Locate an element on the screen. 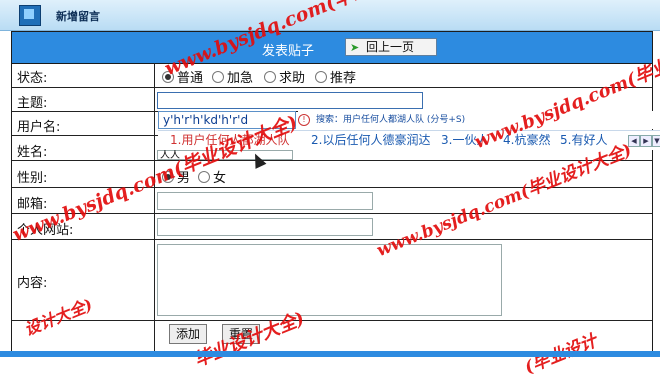 The width and height of the screenshot is (660, 378). gender-label: 性别: is located at coordinates (32, 178).